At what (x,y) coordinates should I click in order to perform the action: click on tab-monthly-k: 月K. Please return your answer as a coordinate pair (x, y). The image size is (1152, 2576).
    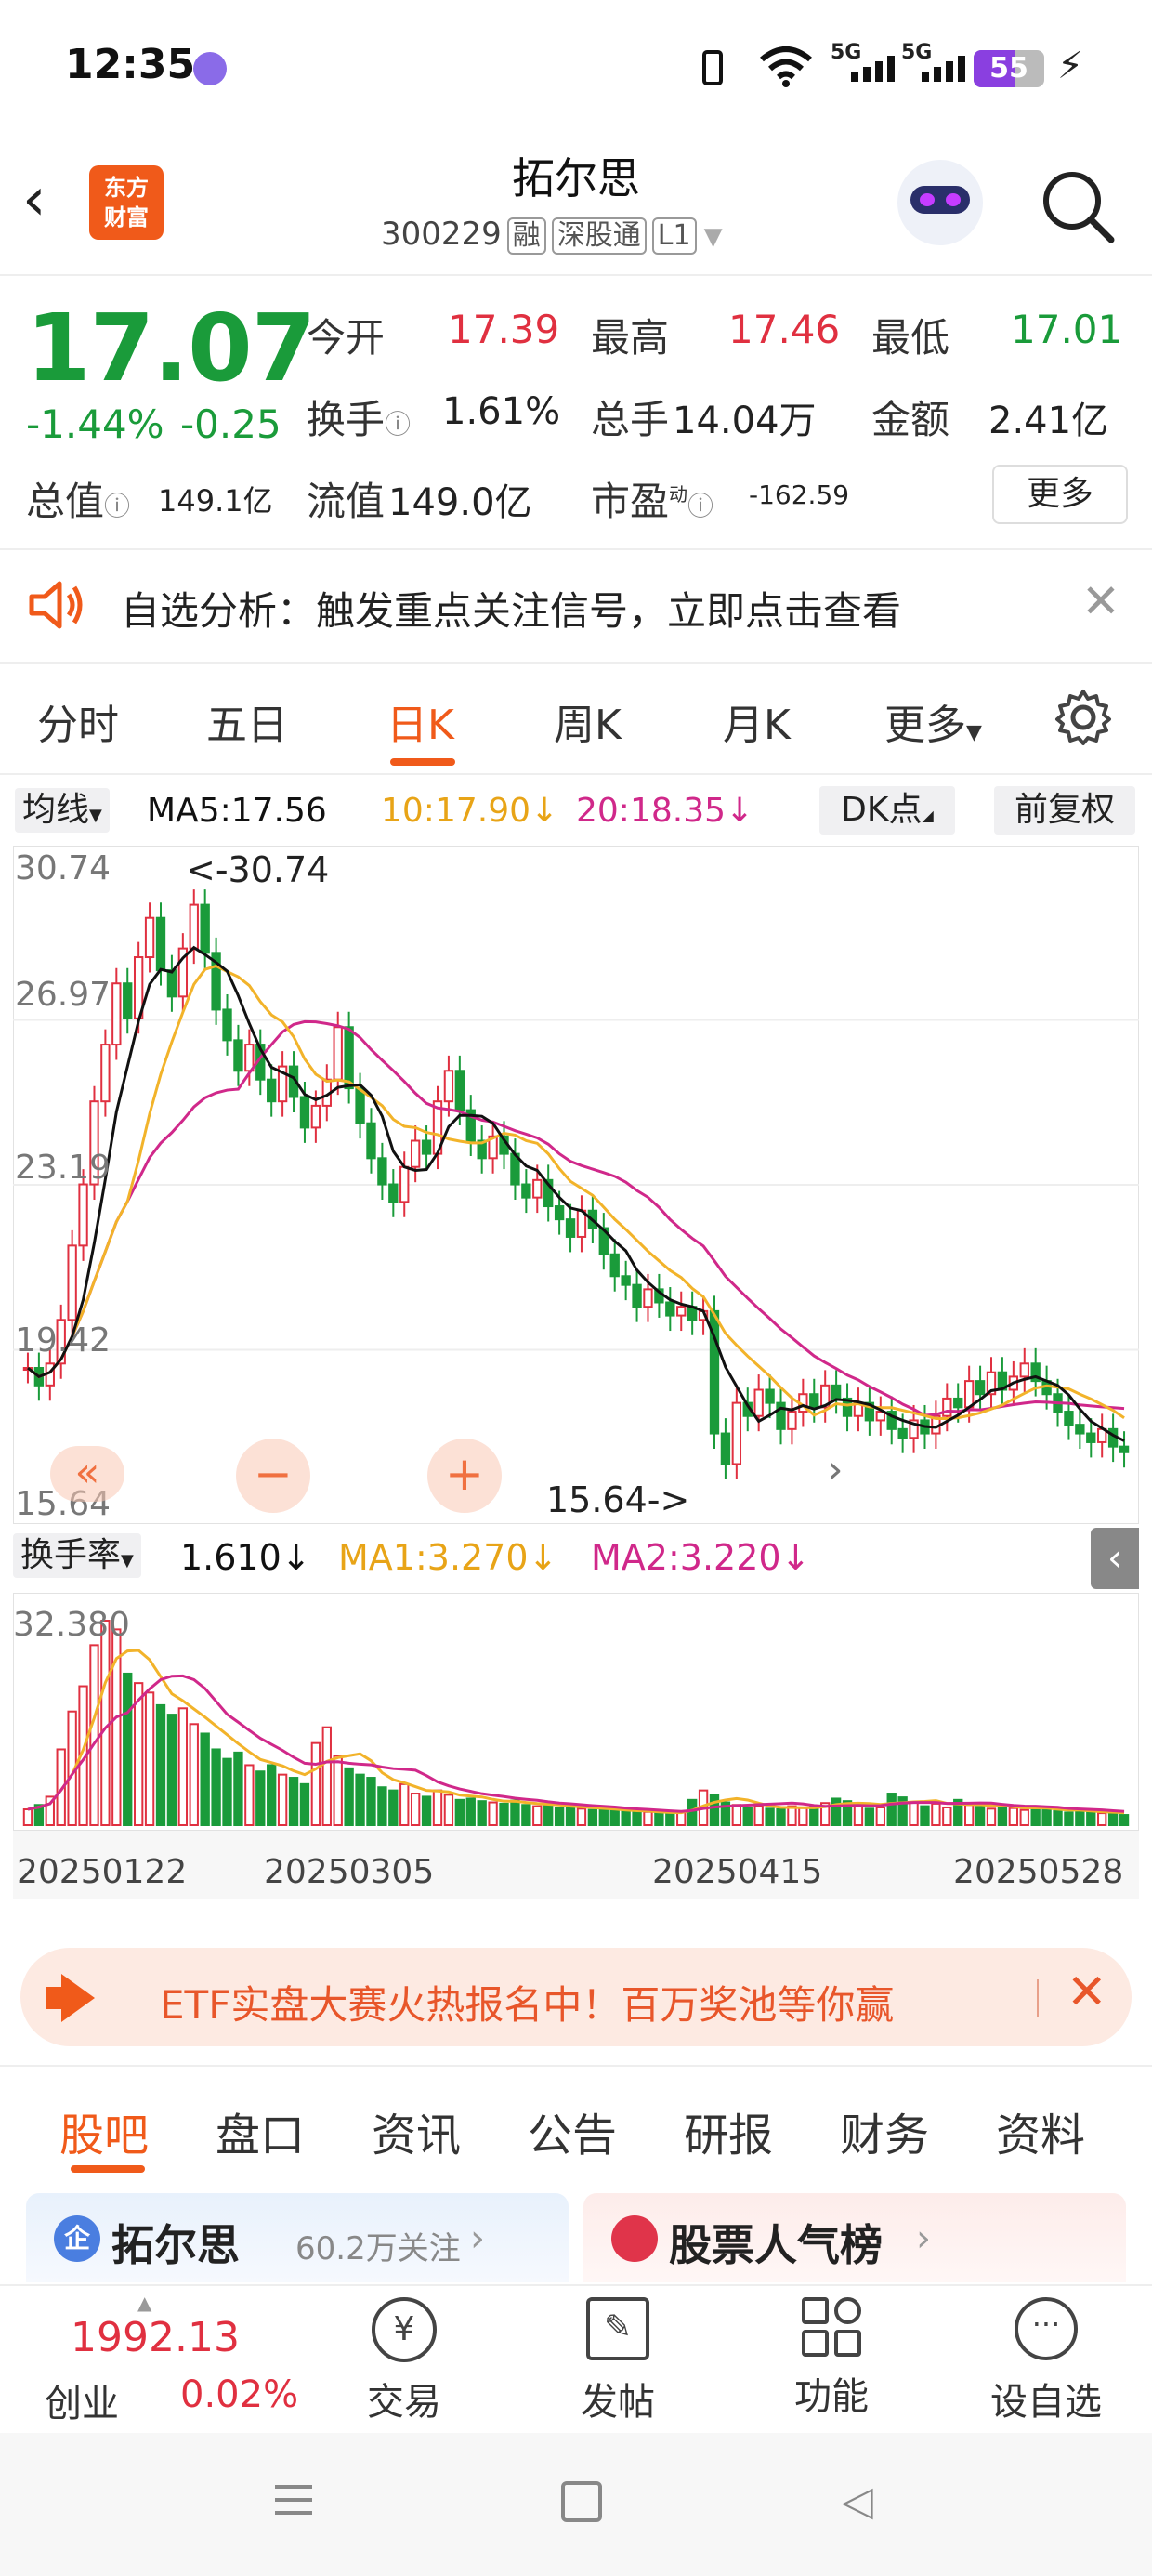
    Looking at the image, I should click on (757, 721).